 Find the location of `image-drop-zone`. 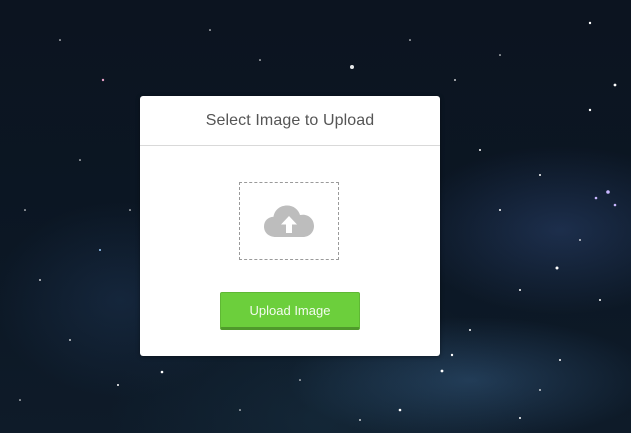

image-drop-zone is located at coordinates (289, 221).